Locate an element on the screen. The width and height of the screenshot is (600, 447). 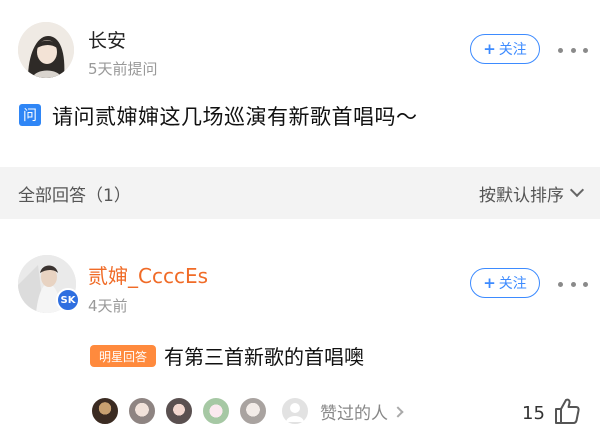
asker-timestamp: 5天前提问 is located at coordinates (123, 69).